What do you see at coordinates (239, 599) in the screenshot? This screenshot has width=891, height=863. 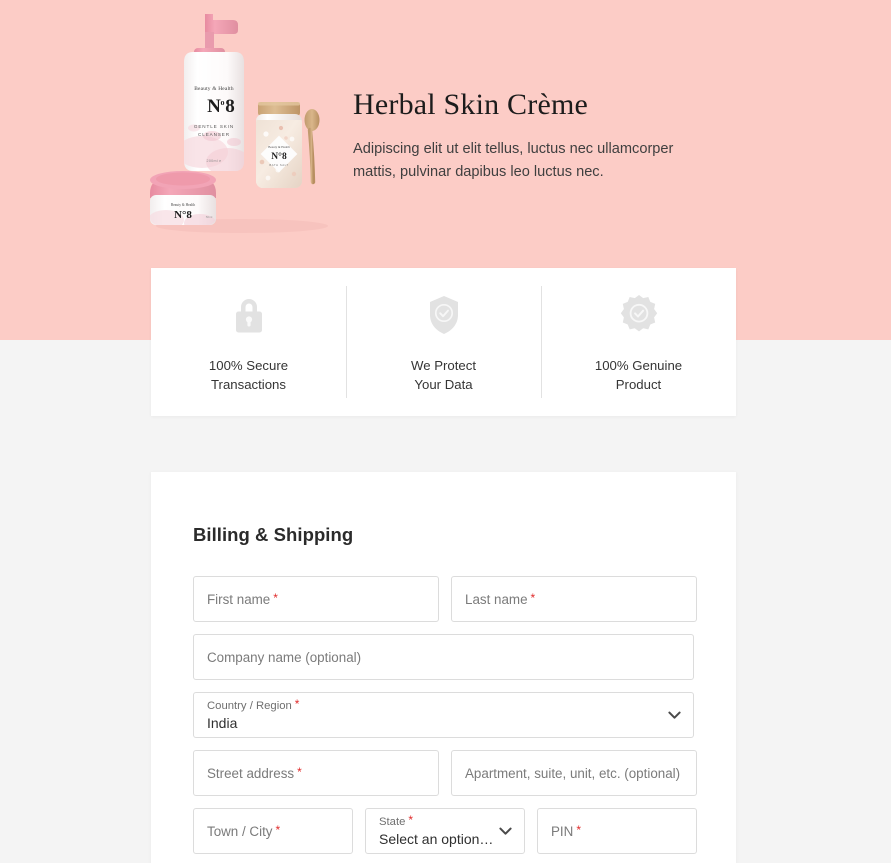 I see `first-name-placeholder: First name` at bounding box center [239, 599].